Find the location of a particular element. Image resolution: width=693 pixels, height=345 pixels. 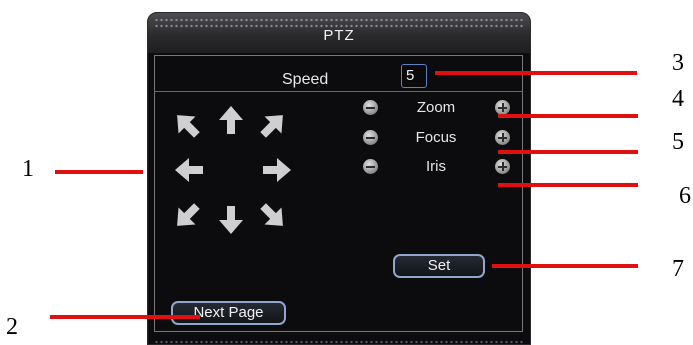

focus-minus-button is located at coordinates (370, 137).